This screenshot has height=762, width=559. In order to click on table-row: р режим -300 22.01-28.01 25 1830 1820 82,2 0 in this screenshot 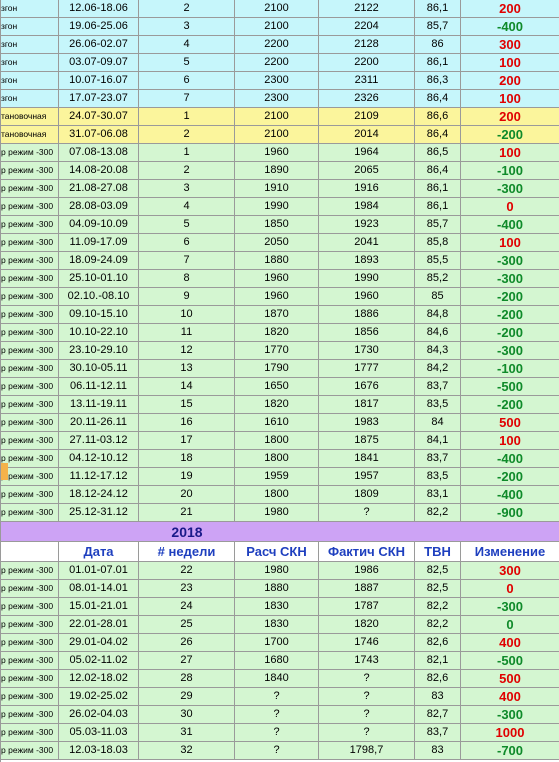, I will do `click(279, 625)`.